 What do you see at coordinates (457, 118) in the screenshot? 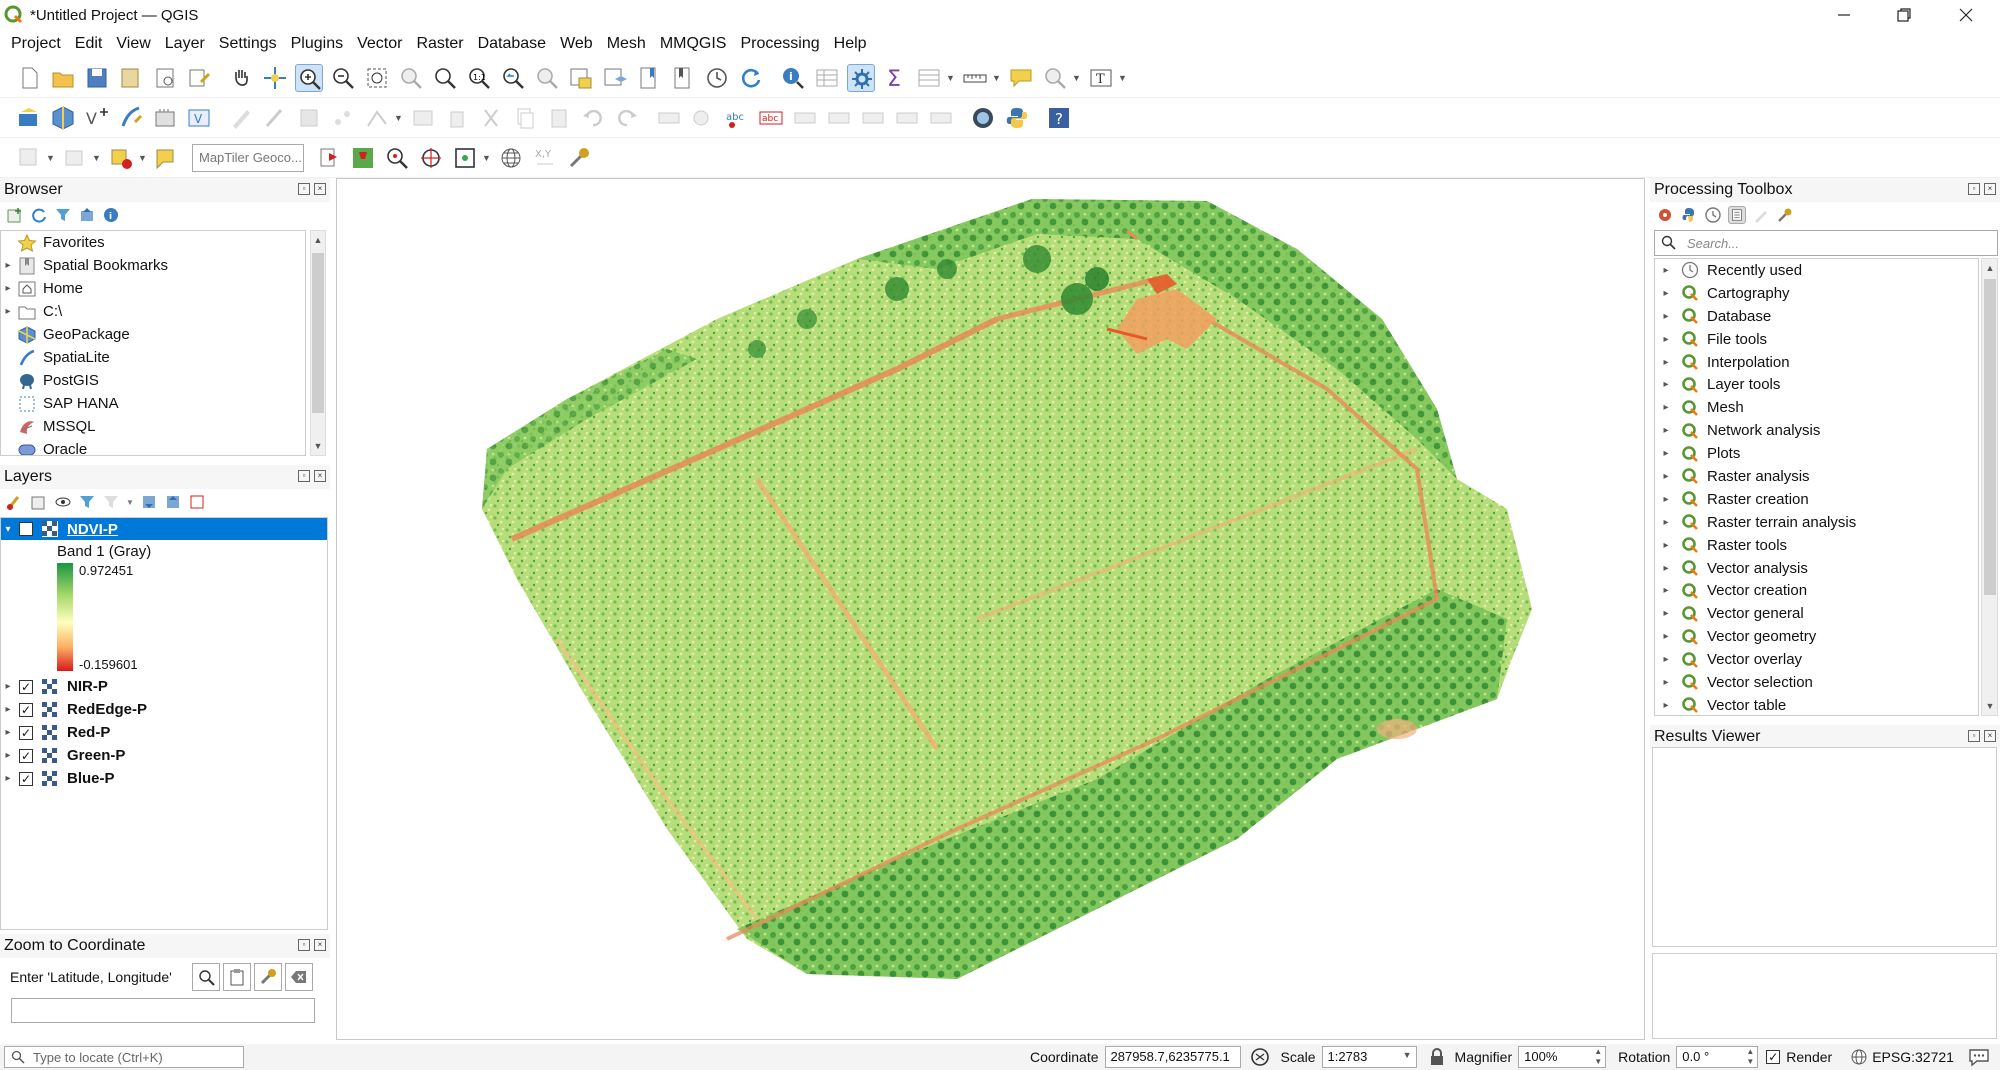
I see `delete-selected-icon` at bounding box center [457, 118].